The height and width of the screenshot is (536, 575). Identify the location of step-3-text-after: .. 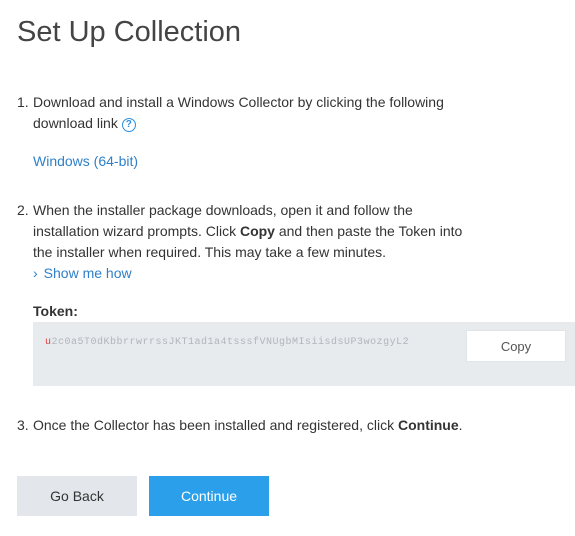
(460, 425).